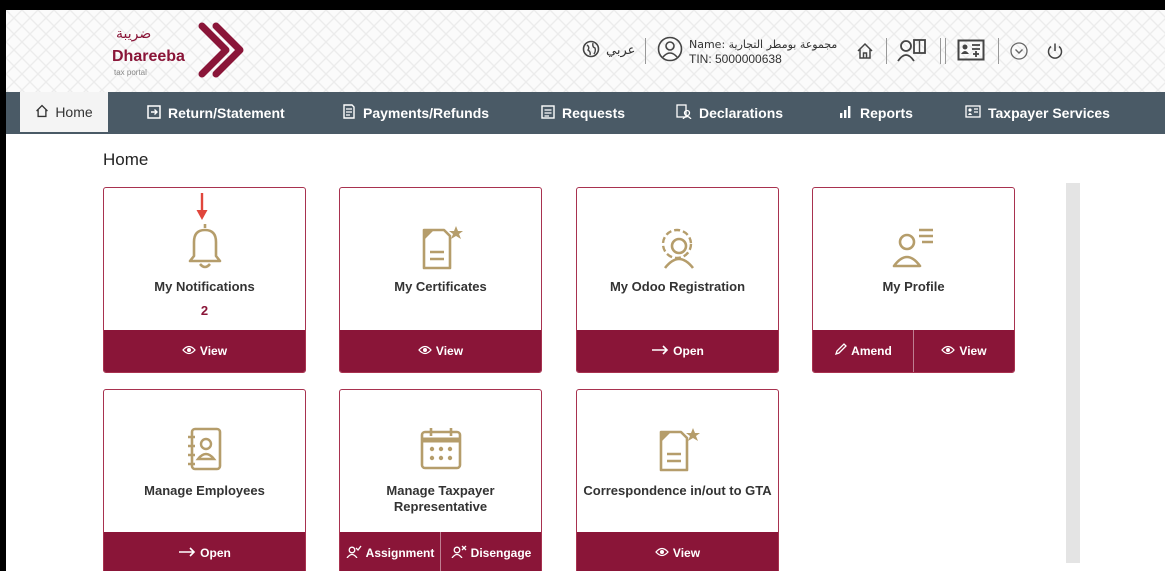 This screenshot has width=1165, height=571. I want to click on user-tin: TIN: 5000000638, so click(735, 58).